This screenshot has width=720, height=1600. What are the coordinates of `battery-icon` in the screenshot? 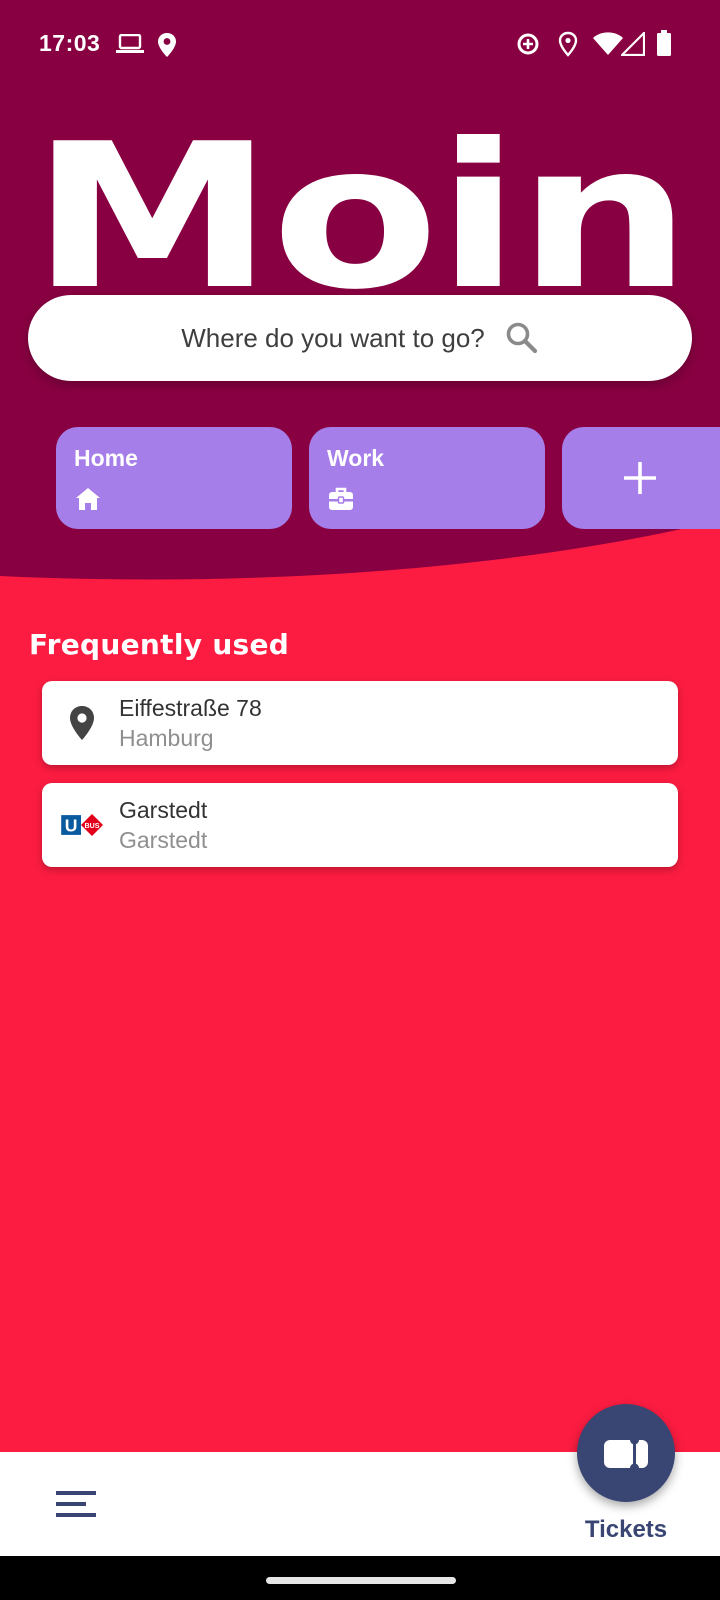 It's located at (664, 43).